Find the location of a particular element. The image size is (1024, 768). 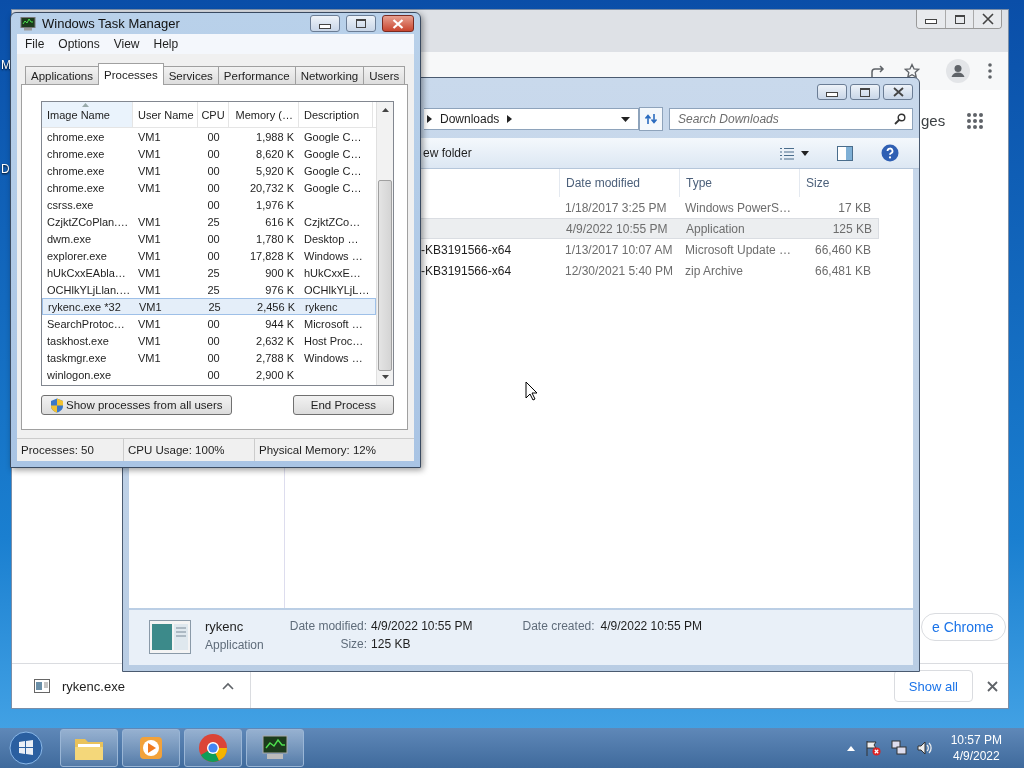

process-row: winlogon.exe 00 2,900 K is located at coordinates (209, 374).